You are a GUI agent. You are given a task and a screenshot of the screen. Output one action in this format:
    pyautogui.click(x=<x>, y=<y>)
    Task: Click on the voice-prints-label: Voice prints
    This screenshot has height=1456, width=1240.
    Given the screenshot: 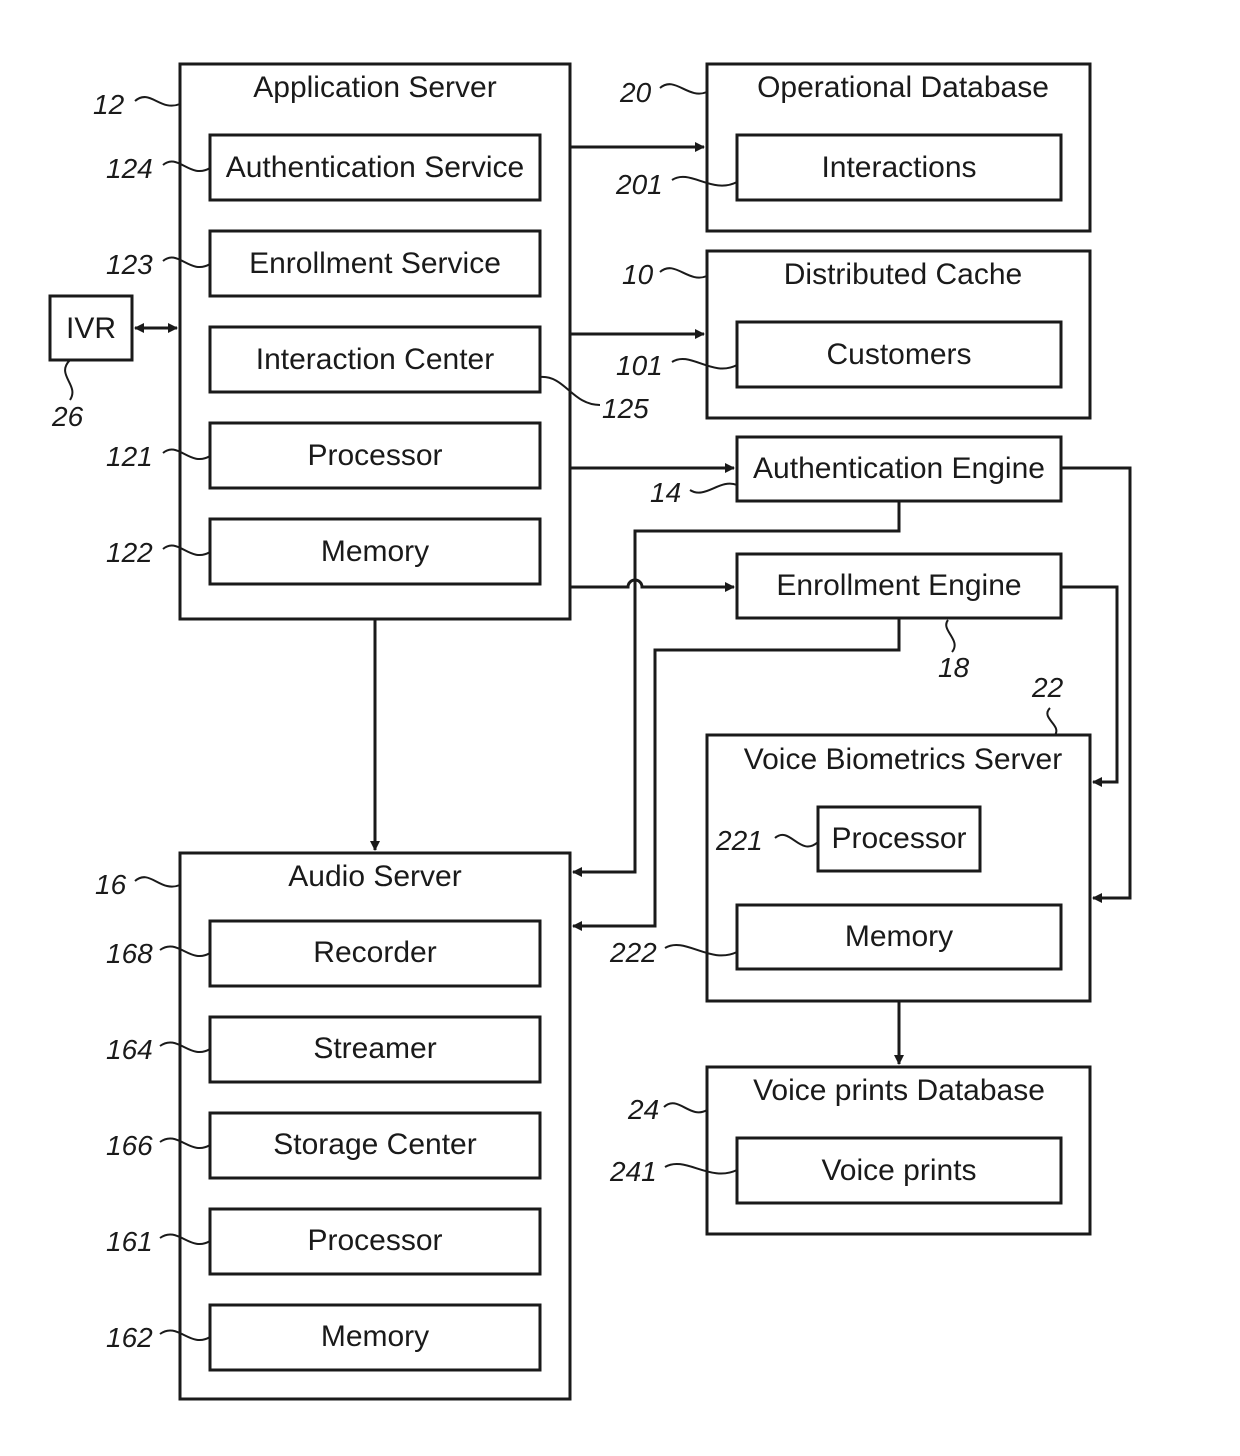 What is the action you would take?
    pyautogui.click(x=898, y=1170)
    